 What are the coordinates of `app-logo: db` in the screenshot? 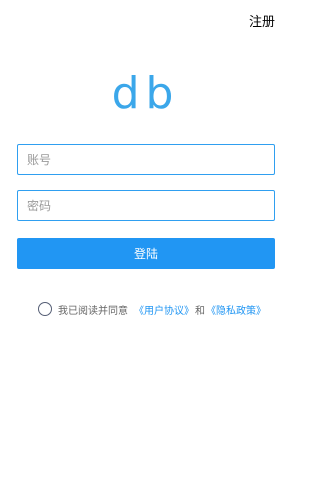 It's located at (145, 93).